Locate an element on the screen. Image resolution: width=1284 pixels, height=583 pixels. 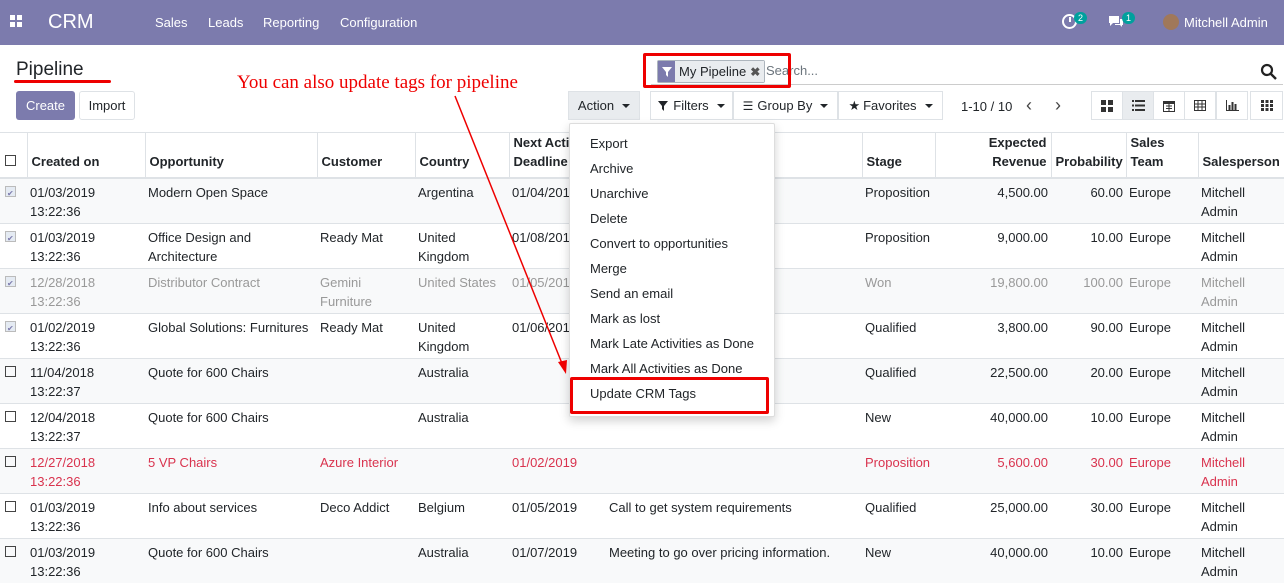
pivot-view-button is located at coordinates (1200, 105).